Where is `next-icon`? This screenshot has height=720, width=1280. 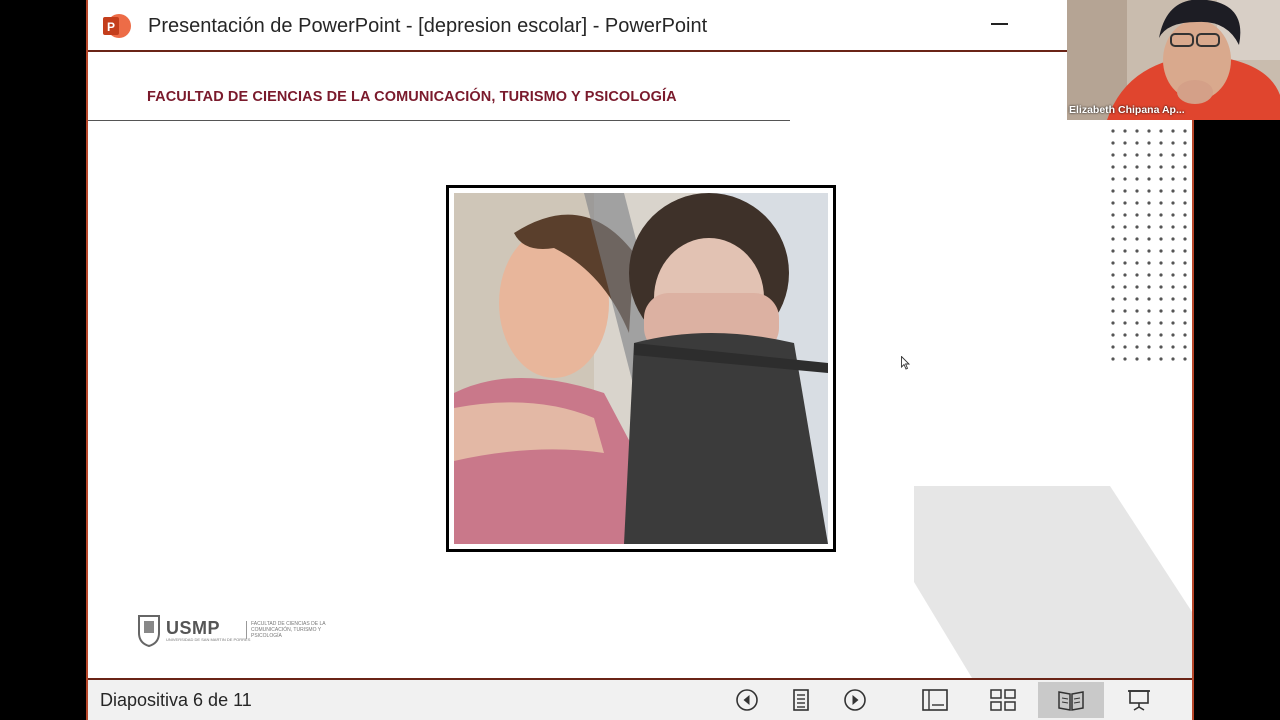 next-icon is located at coordinates (855, 700).